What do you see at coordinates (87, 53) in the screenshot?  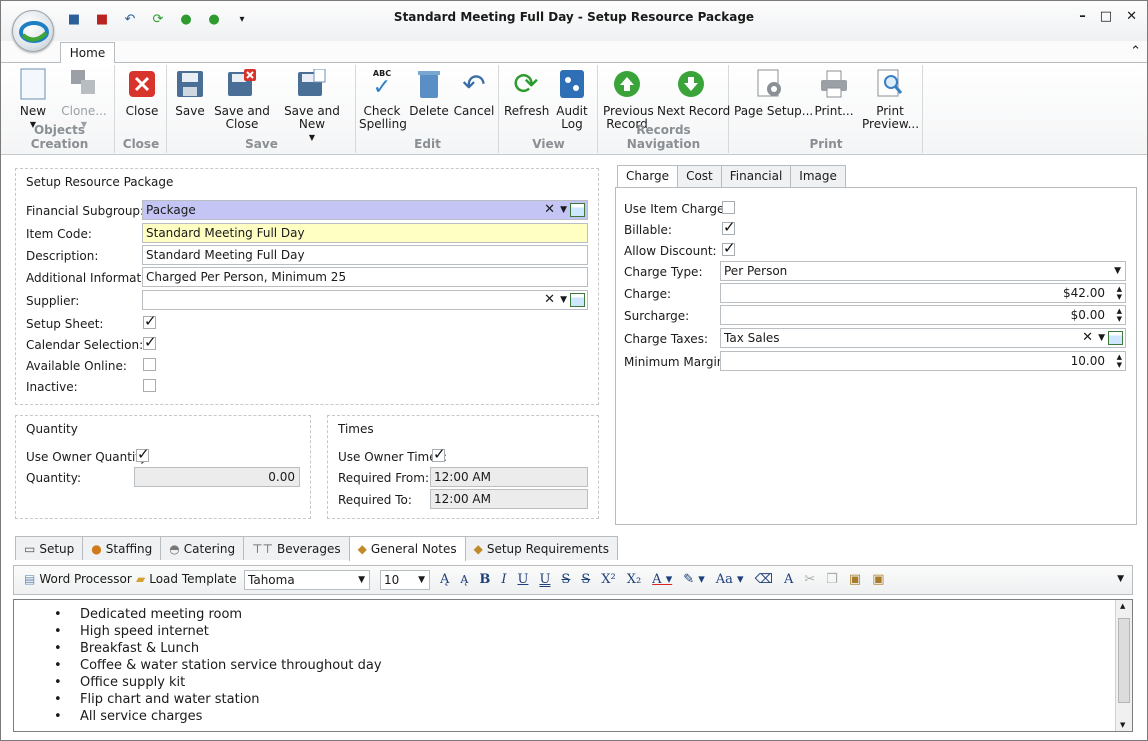 I see `tab-home: Home` at bounding box center [87, 53].